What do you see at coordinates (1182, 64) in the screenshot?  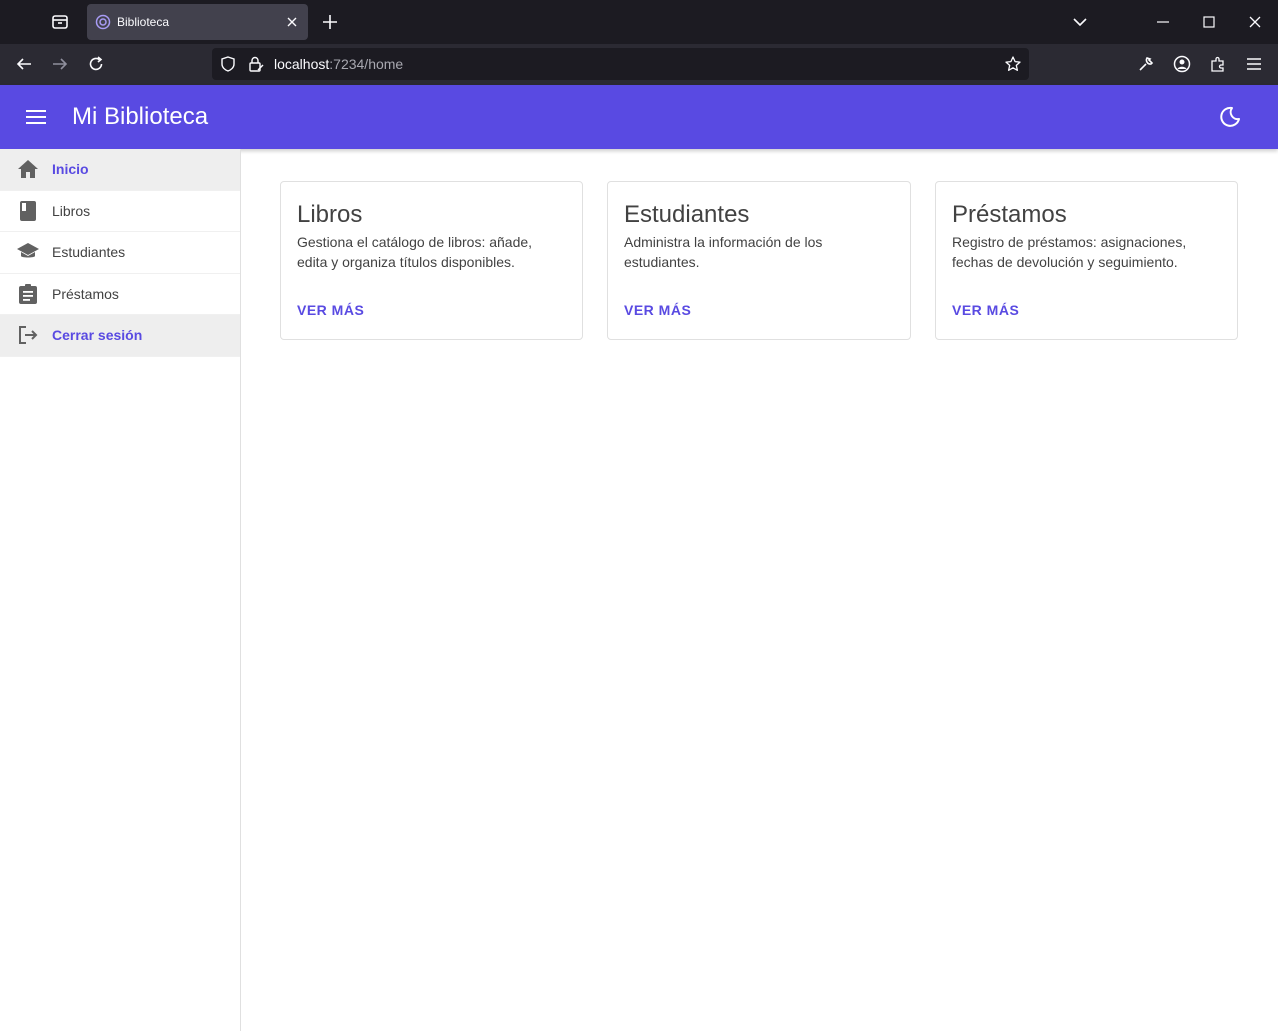 I see `account-icon` at bounding box center [1182, 64].